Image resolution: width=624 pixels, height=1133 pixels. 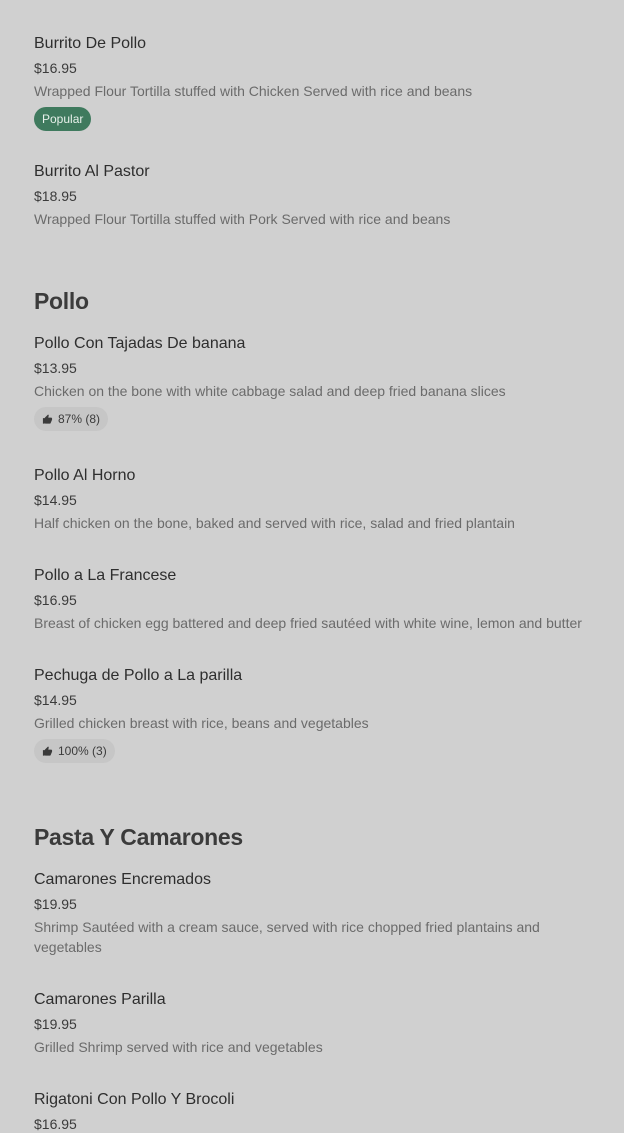 I want to click on section-title: Pasta Y Camarones, so click(x=138, y=837).